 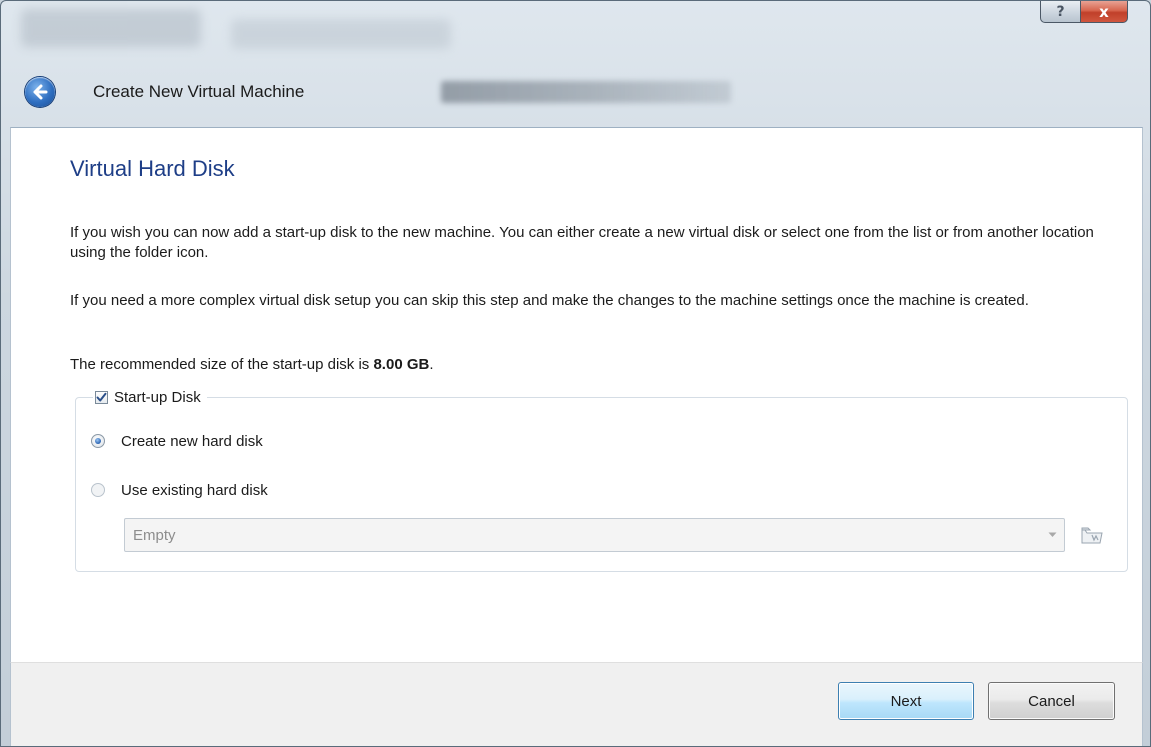 I want to click on wizard-header: Create New Virtual Machine, so click(x=575, y=86).